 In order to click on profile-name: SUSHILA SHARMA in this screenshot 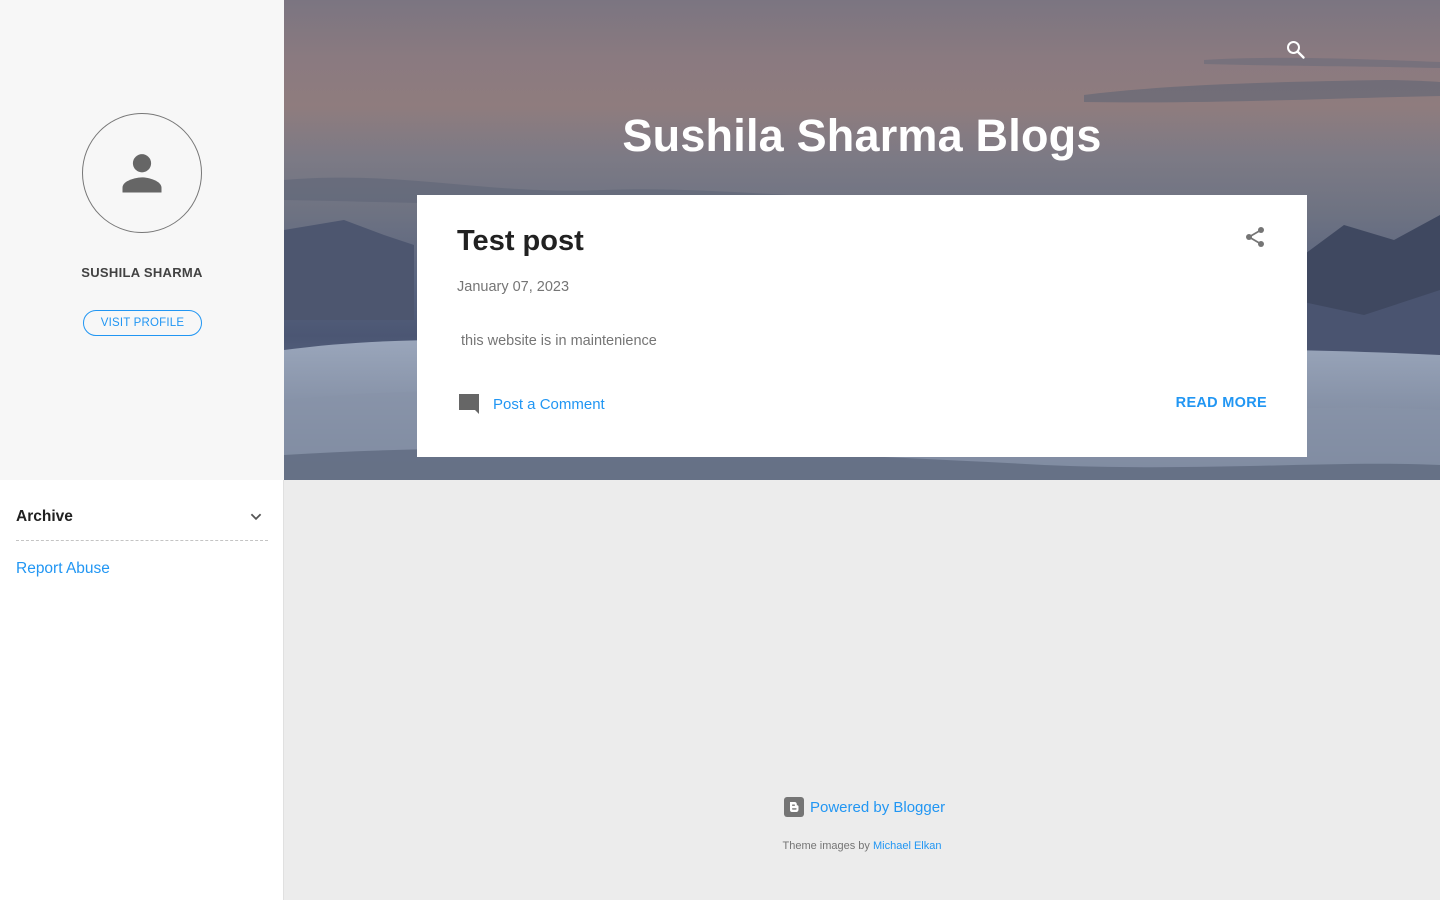, I will do `click(142, 272)`.